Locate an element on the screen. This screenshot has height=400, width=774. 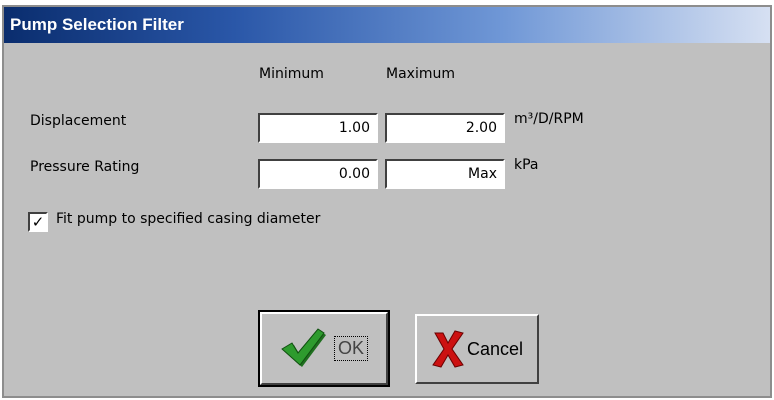
fit-casing-checkbox: ✓ is located at coordinates (38, 222).